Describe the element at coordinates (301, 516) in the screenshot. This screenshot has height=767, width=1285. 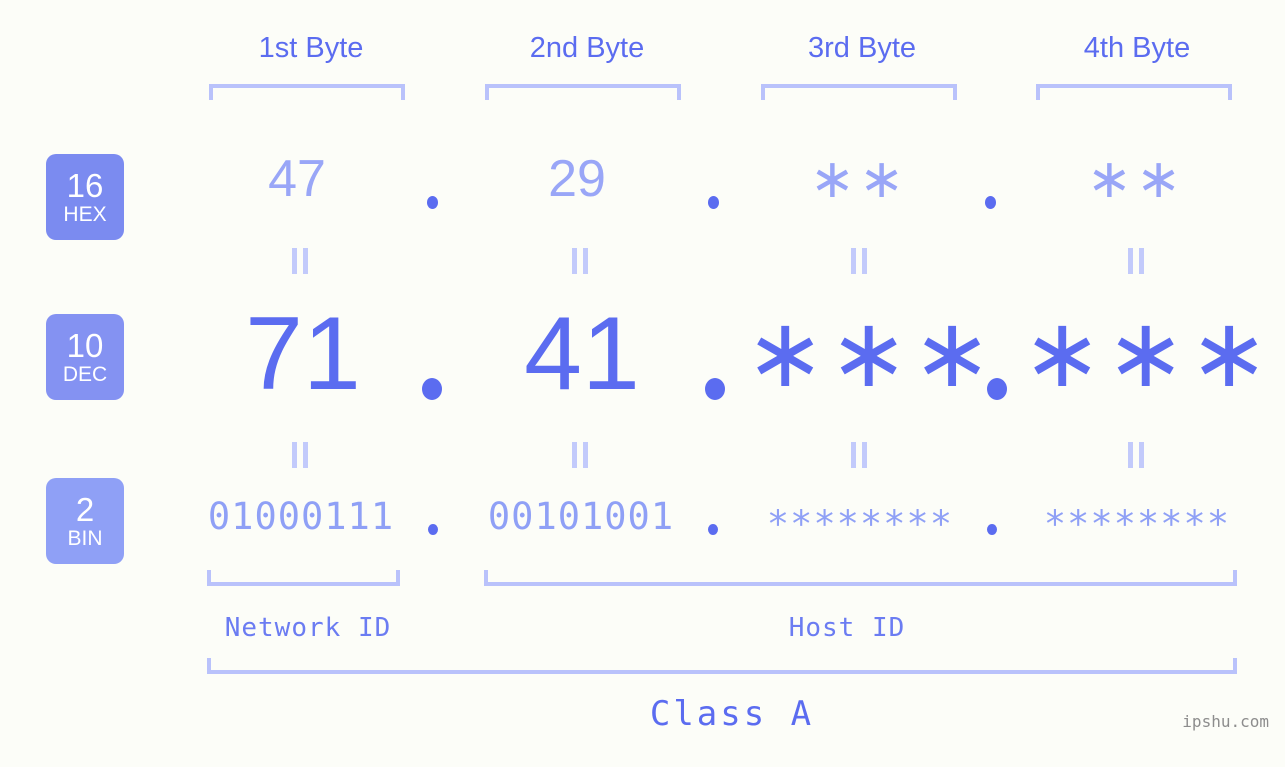
I see `bin-byte-1: 01000111` at that location.